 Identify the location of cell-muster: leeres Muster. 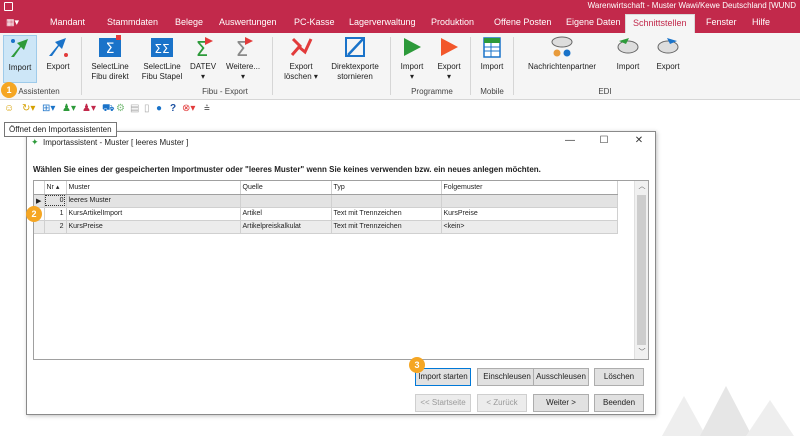
(153, 201).